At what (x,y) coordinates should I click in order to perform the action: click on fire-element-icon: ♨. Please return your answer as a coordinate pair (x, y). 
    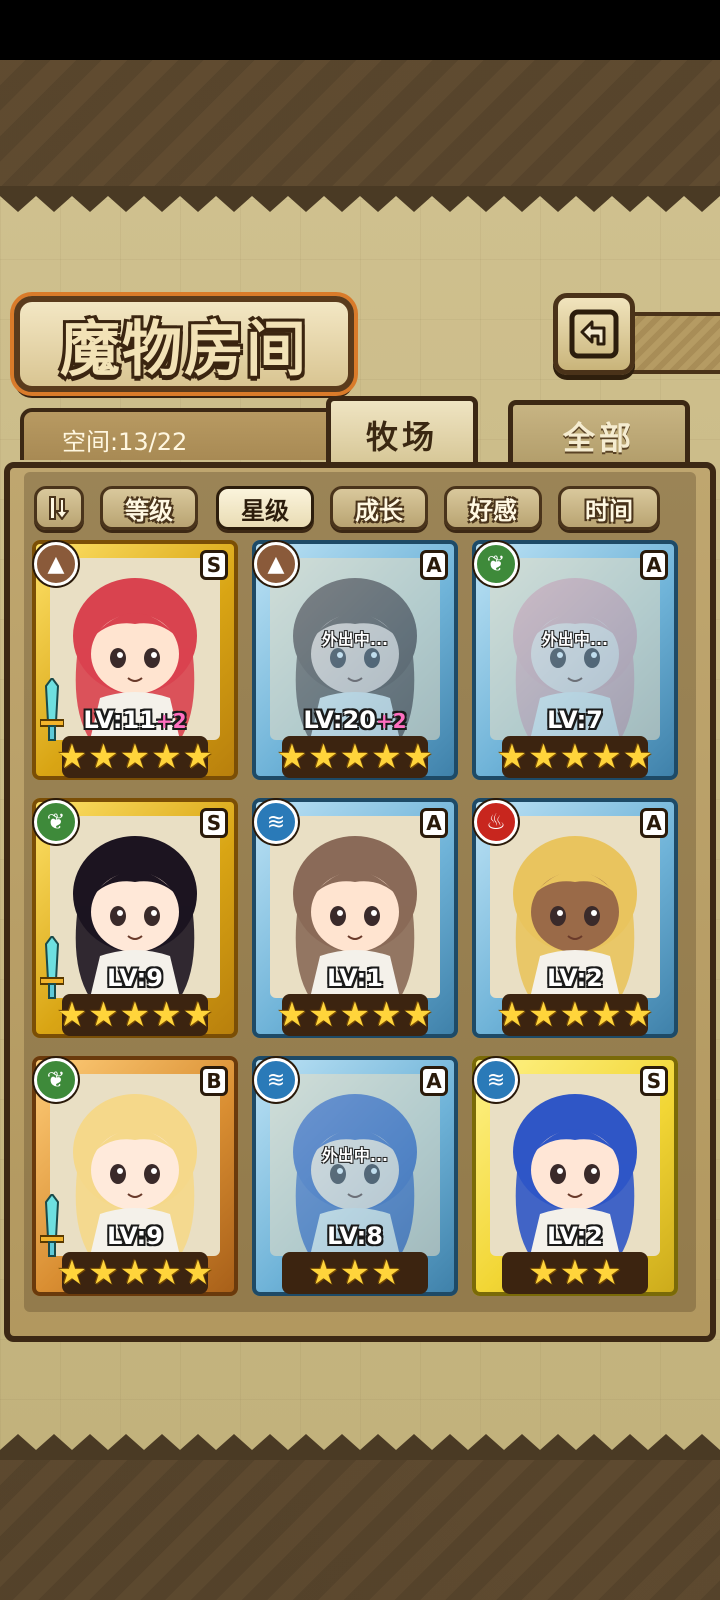
    Looking at the image, I should click on (496, 822).